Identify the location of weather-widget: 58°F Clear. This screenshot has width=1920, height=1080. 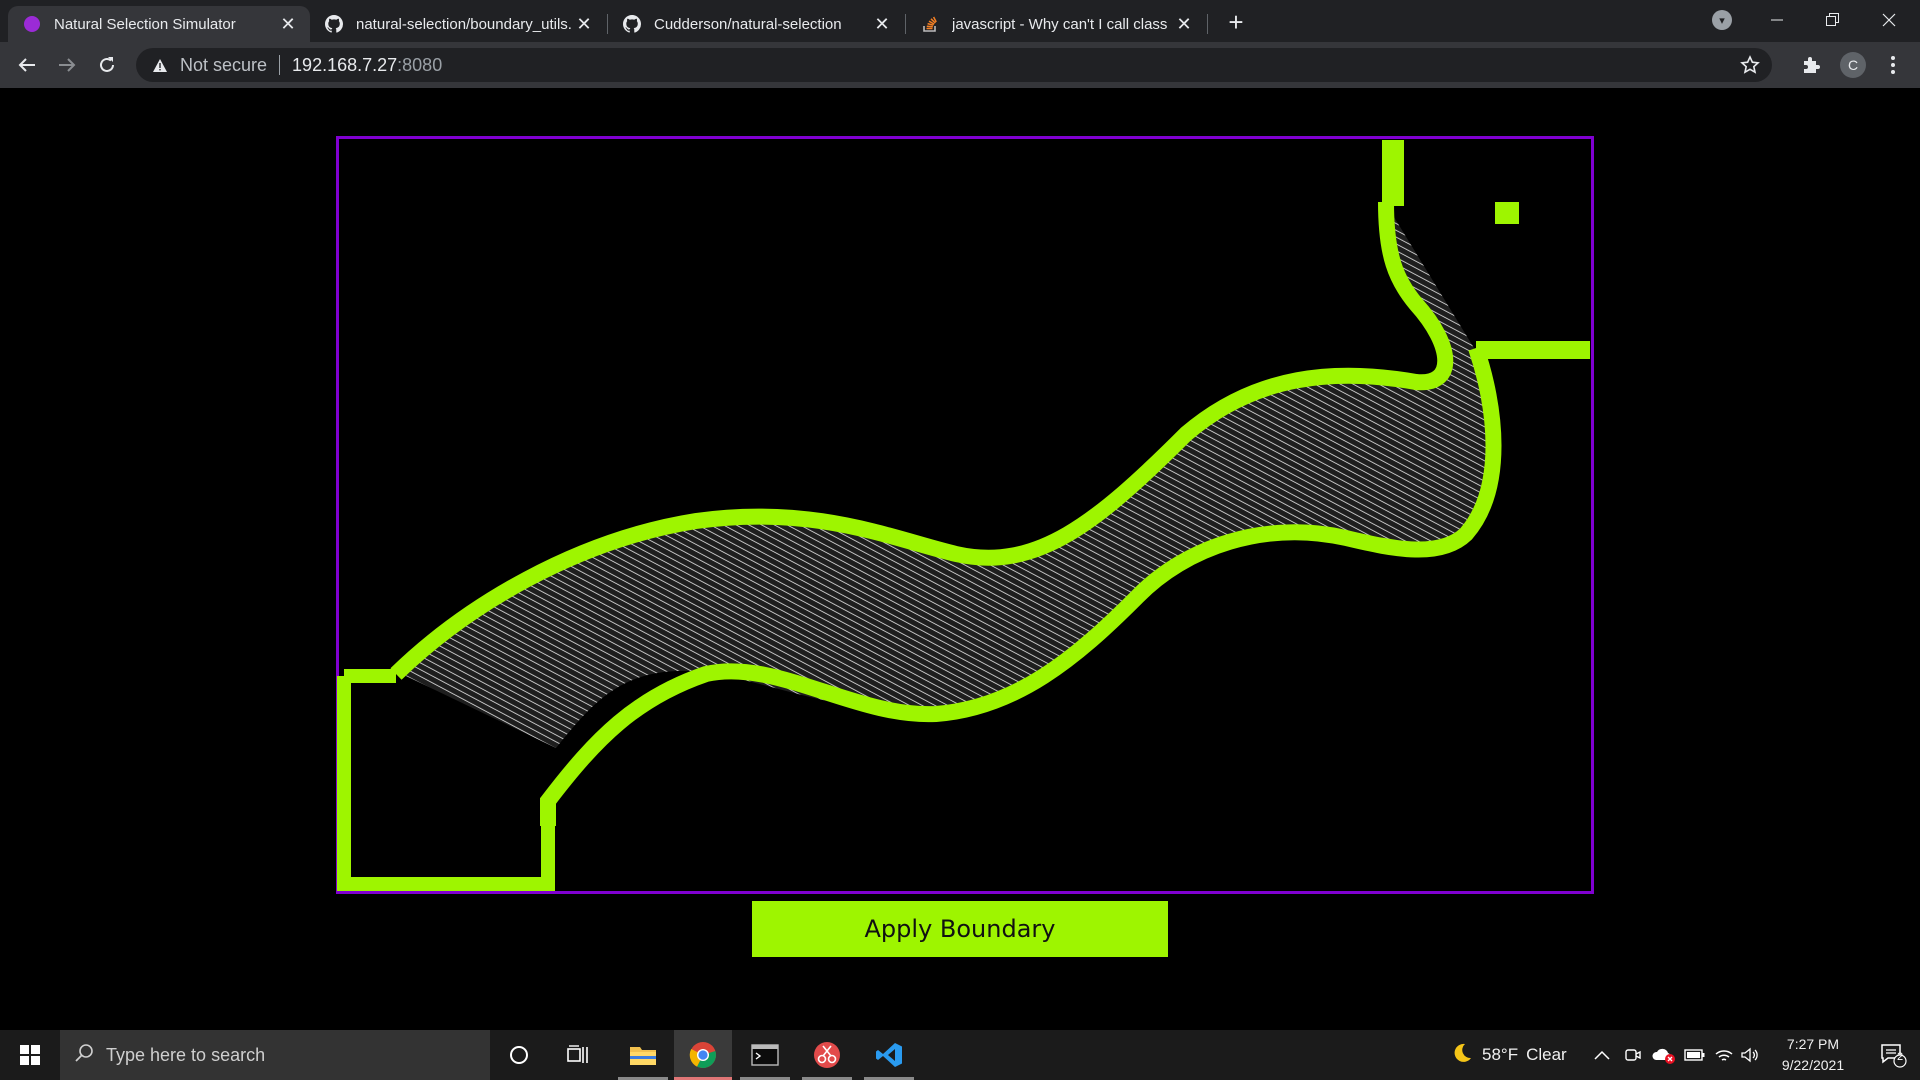
(1508, 1055).